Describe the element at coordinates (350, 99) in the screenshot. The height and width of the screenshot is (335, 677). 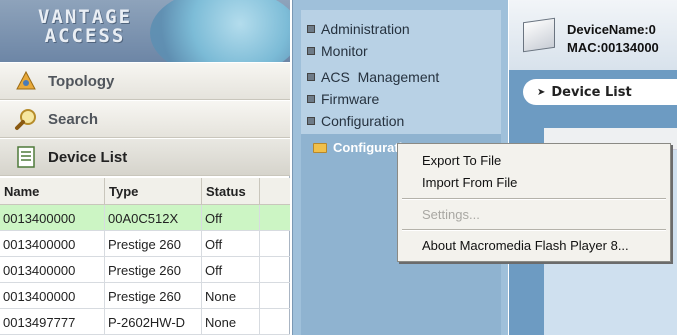
I see `menu-item-label: Firmware` at that location.